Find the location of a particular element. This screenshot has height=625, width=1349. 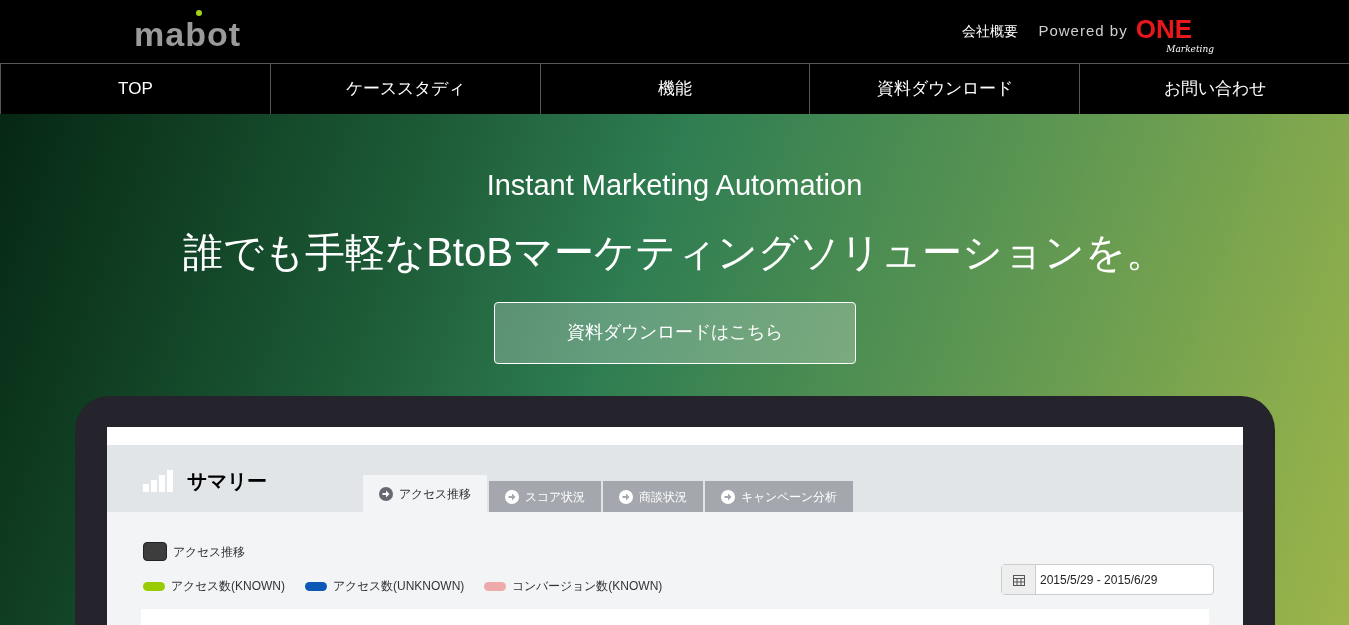

logo: mabot is located at coordinates (187, 31).